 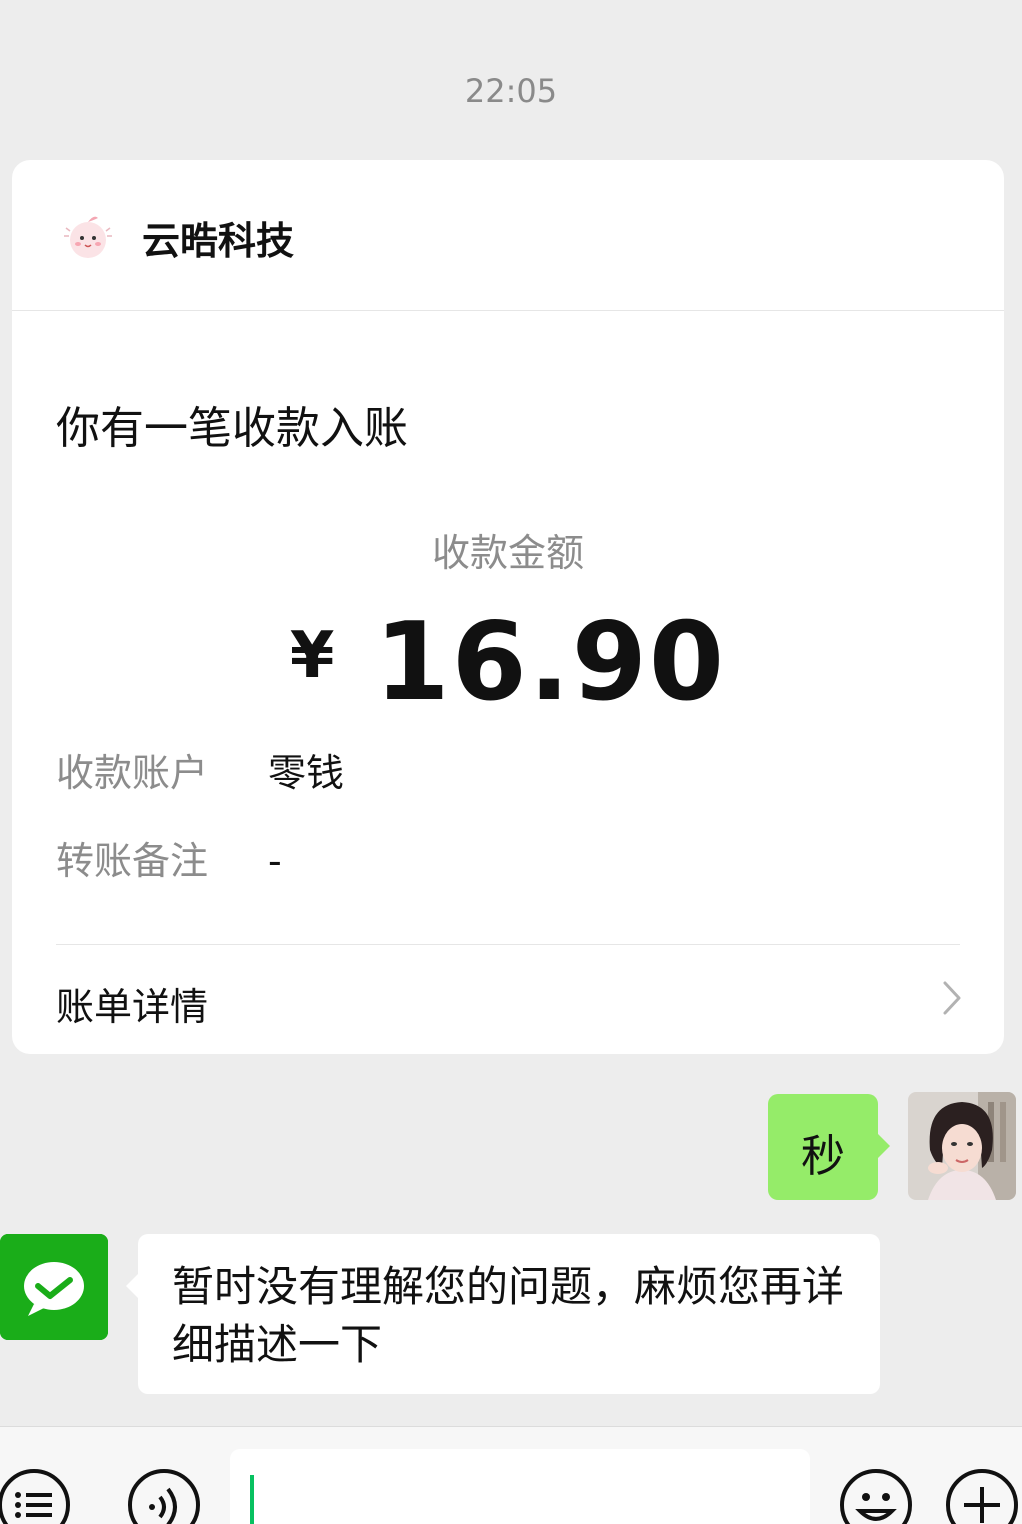 I want to click on message-timestamp: 22:05, so click(x=511, y=91).